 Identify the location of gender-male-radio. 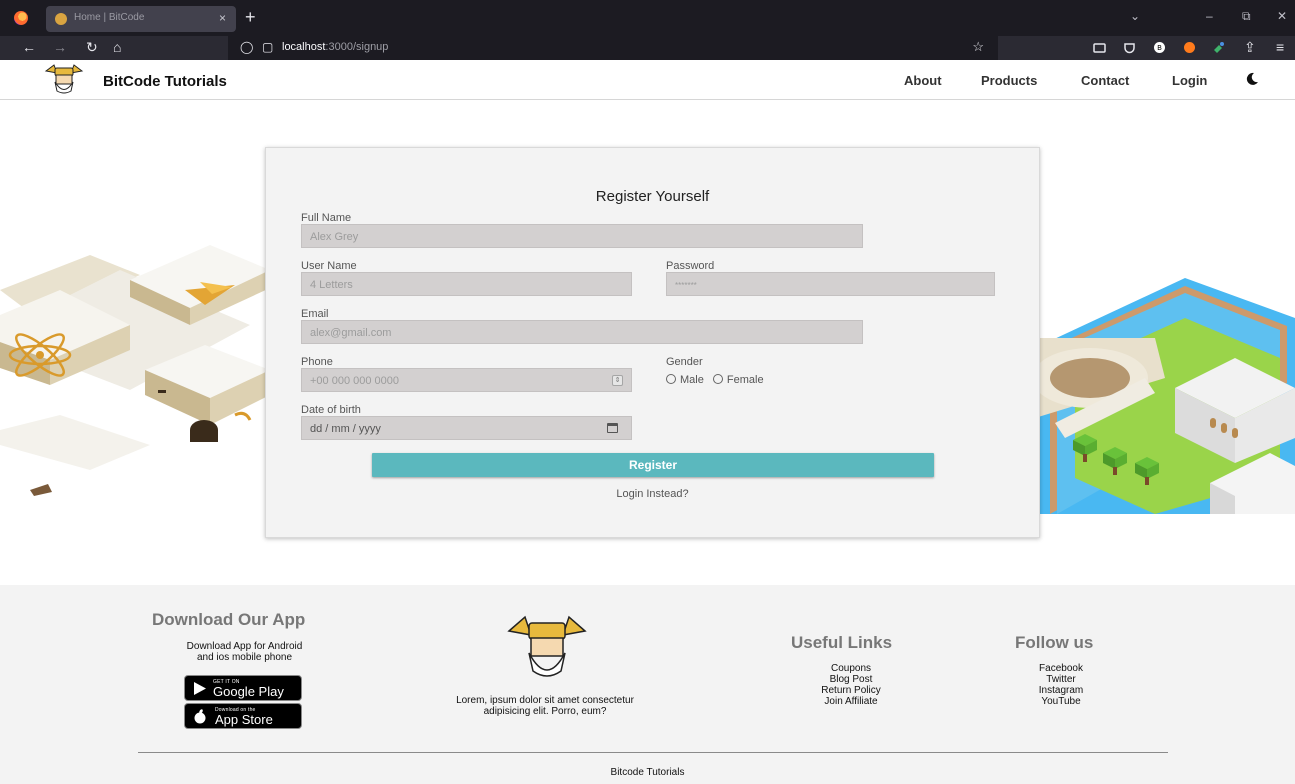
(671, 379).